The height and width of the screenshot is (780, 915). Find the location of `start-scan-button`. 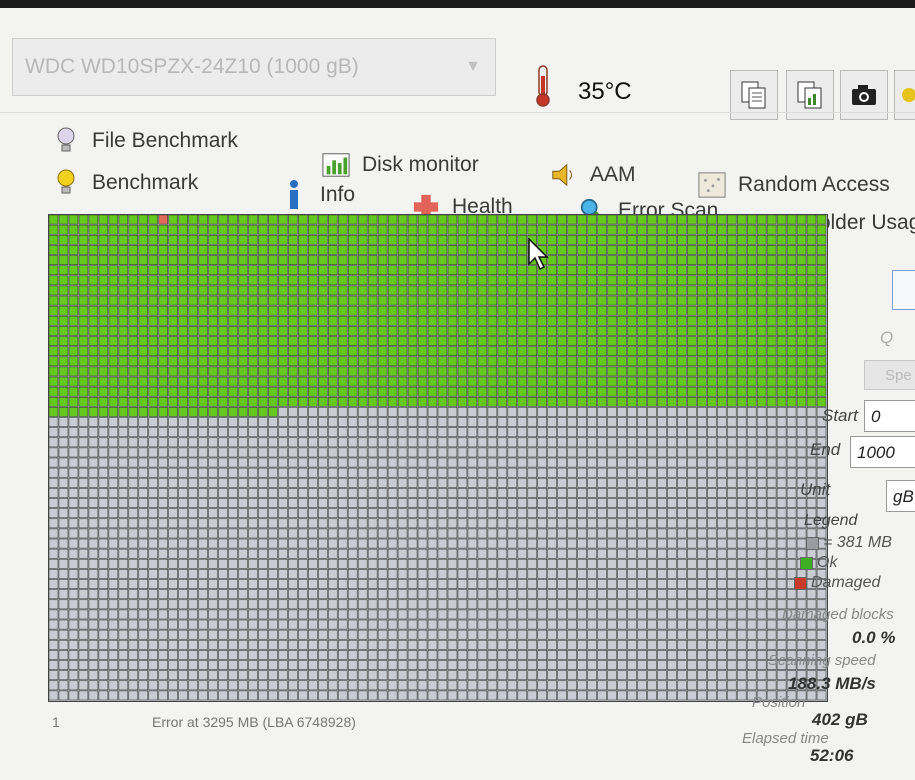

start-scan-button is located at coordinates (903, 290).